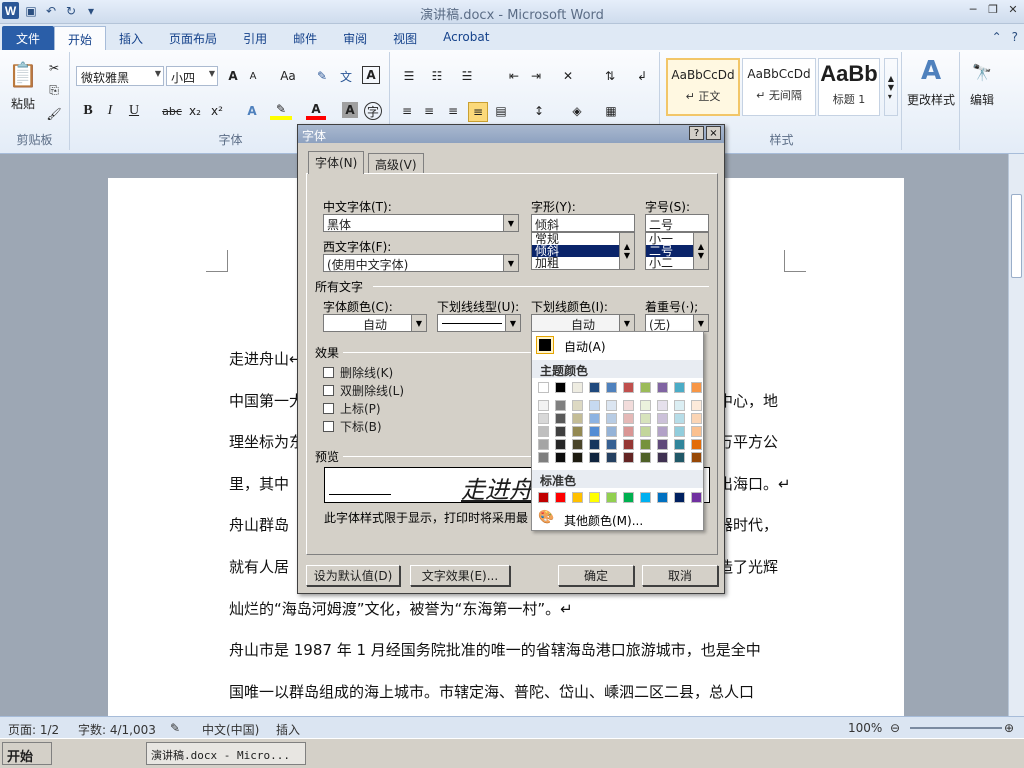  What do you see at coordinates (336, 162) in the screenshot?
I see `tab-font: 字体(N)` at bounding box center [336, 162].